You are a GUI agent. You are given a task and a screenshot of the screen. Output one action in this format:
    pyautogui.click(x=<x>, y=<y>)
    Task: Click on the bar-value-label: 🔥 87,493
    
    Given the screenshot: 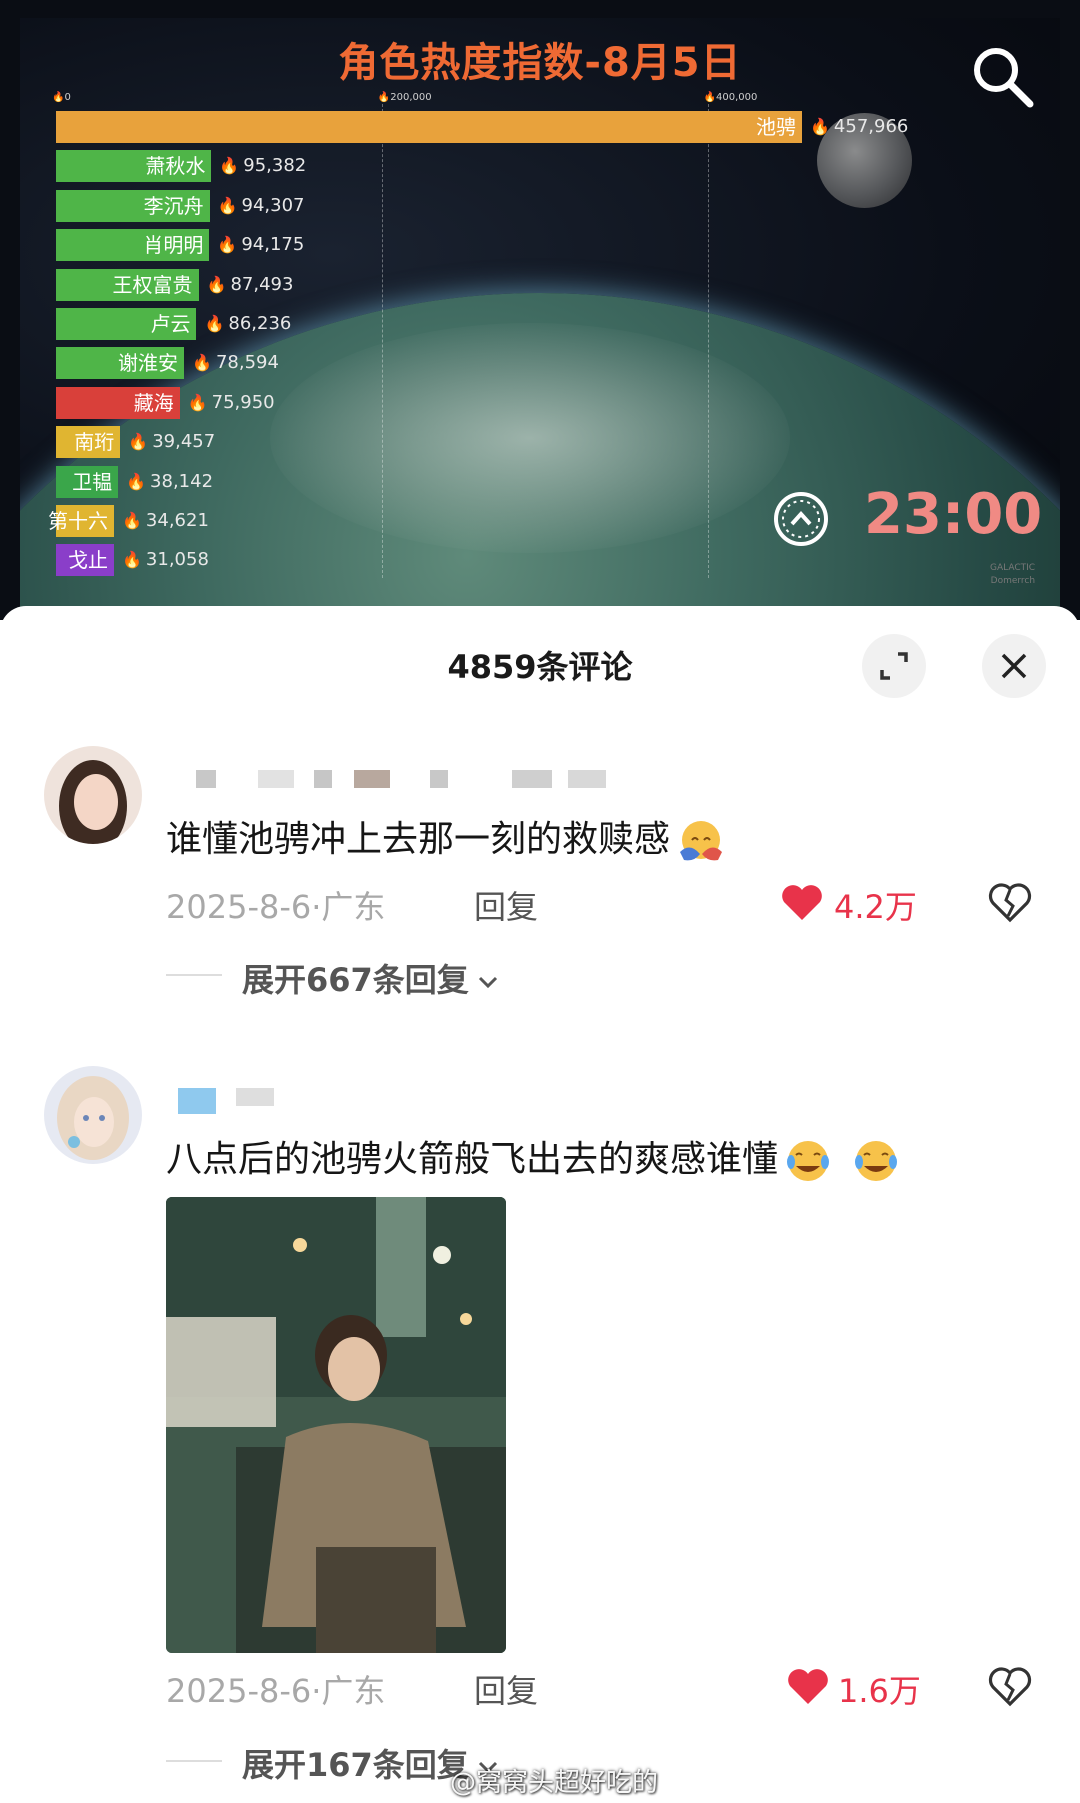 What is the action you would take?
    pyautogui.click(x=250, y=284)
    